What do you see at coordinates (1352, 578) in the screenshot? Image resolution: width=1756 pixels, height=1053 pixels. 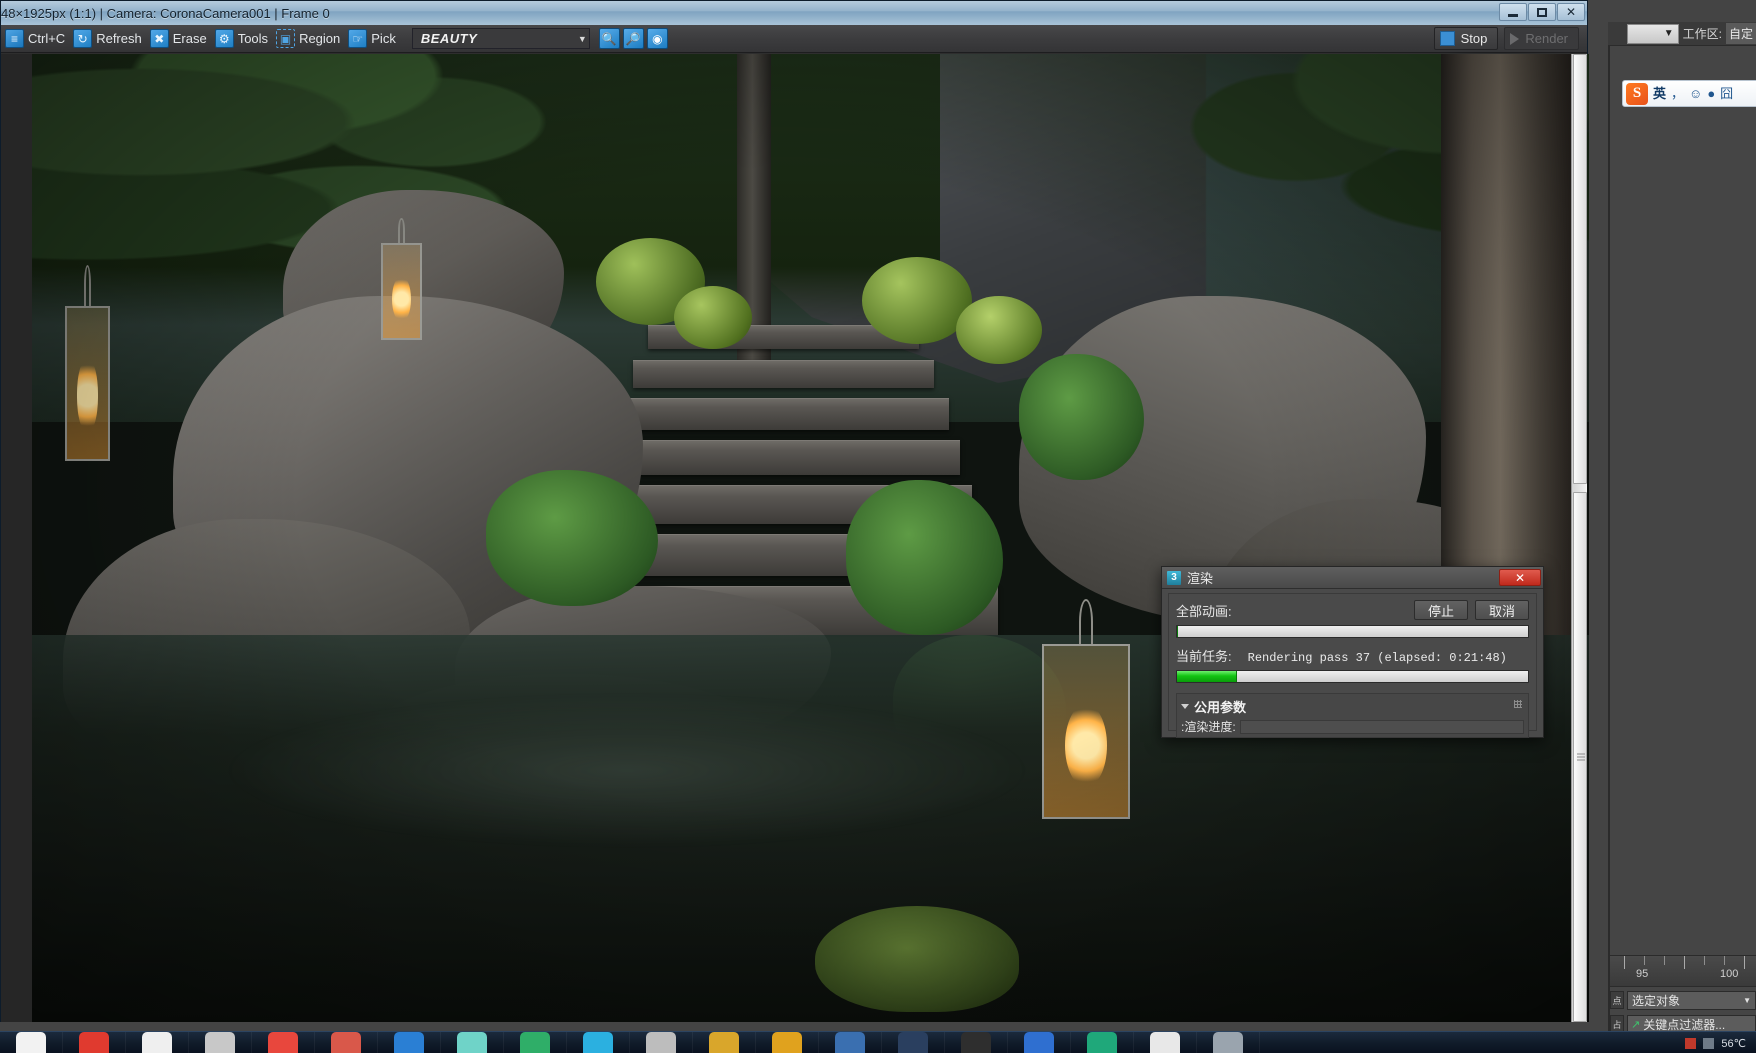 I see `dialog-title-bar: 3 渲染 ✕` at bounding box center [1352, 578].